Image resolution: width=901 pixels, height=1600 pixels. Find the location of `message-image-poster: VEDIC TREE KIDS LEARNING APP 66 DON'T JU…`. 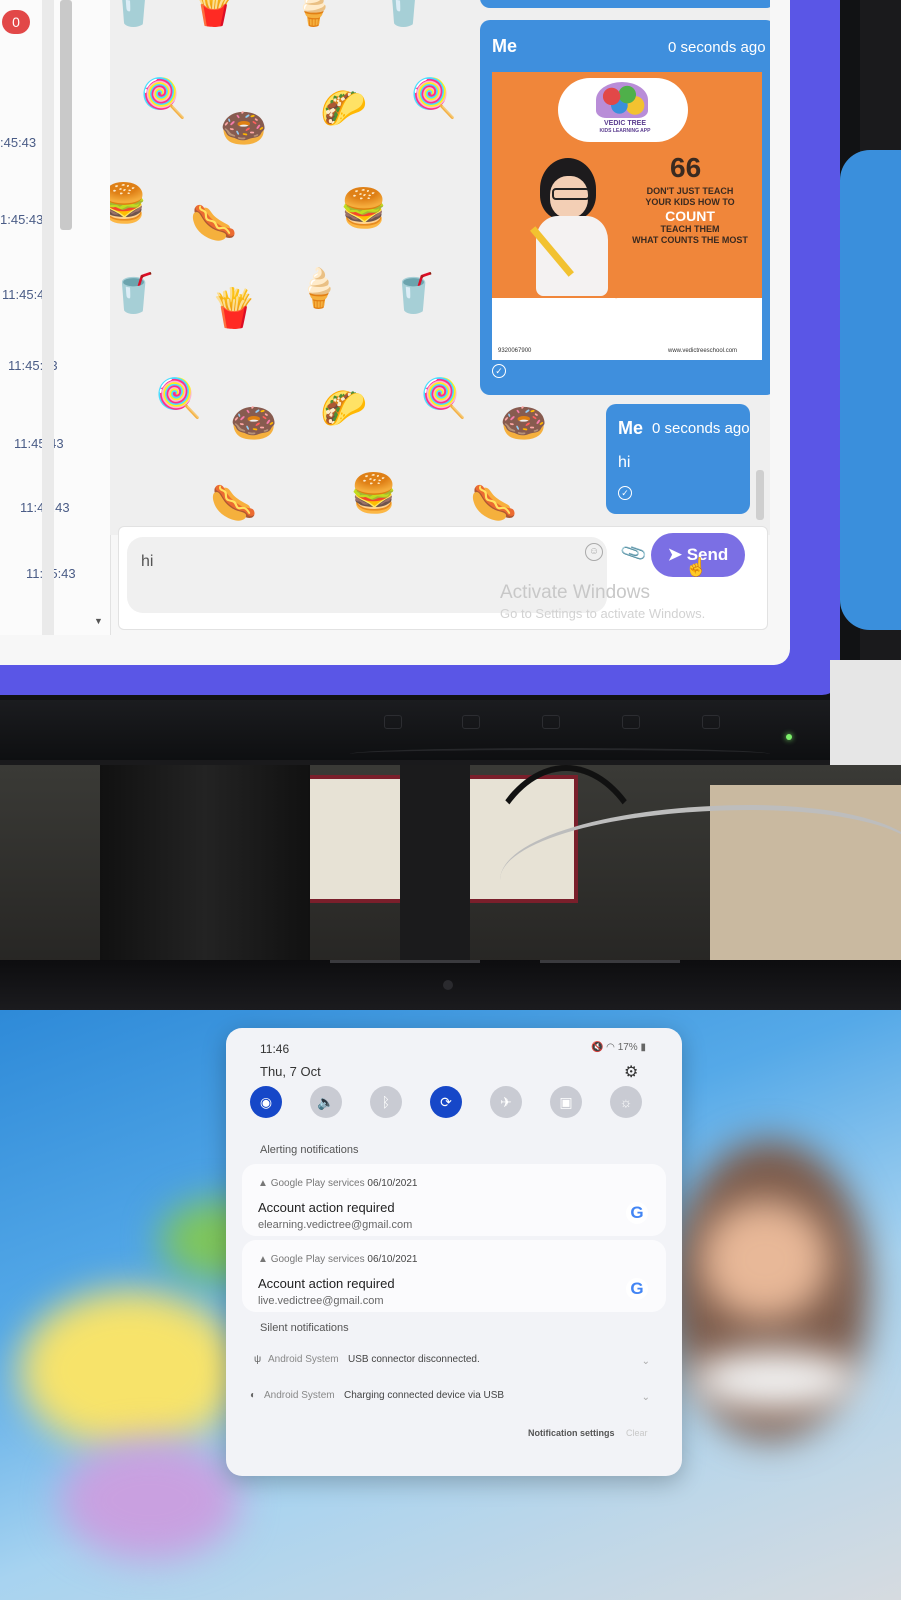

message-image-poster: VEDIC TREE KIDS LEARNING APP 66 DON'T JU… is located at coordinates (627, 216).